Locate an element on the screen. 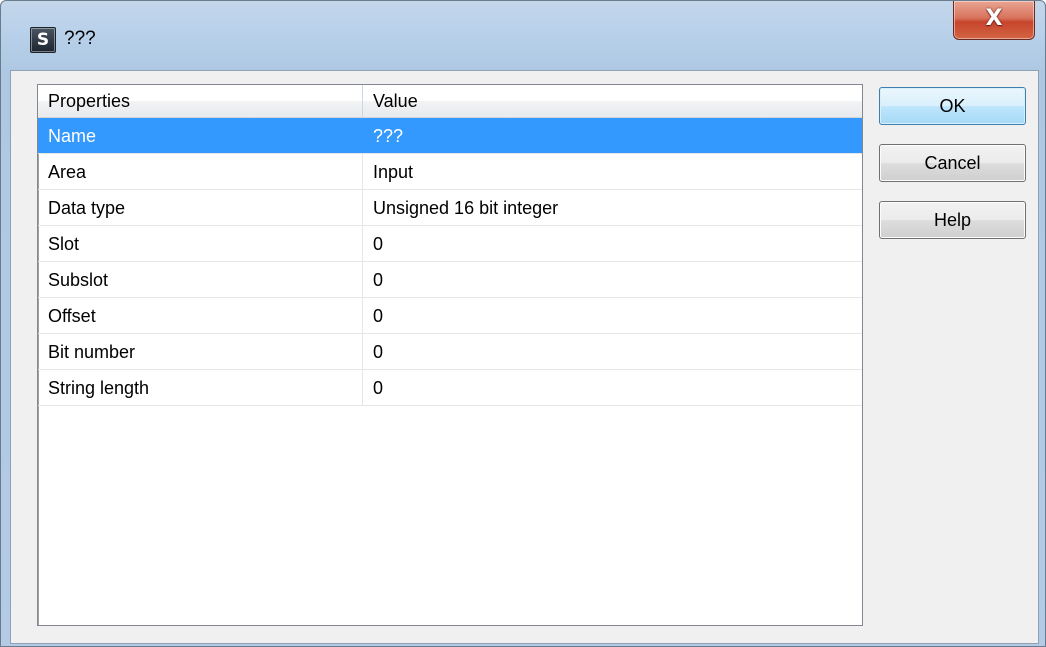 This screenshot has height=647, width=1046. close-icon: X is located at coordinates (994, 18).